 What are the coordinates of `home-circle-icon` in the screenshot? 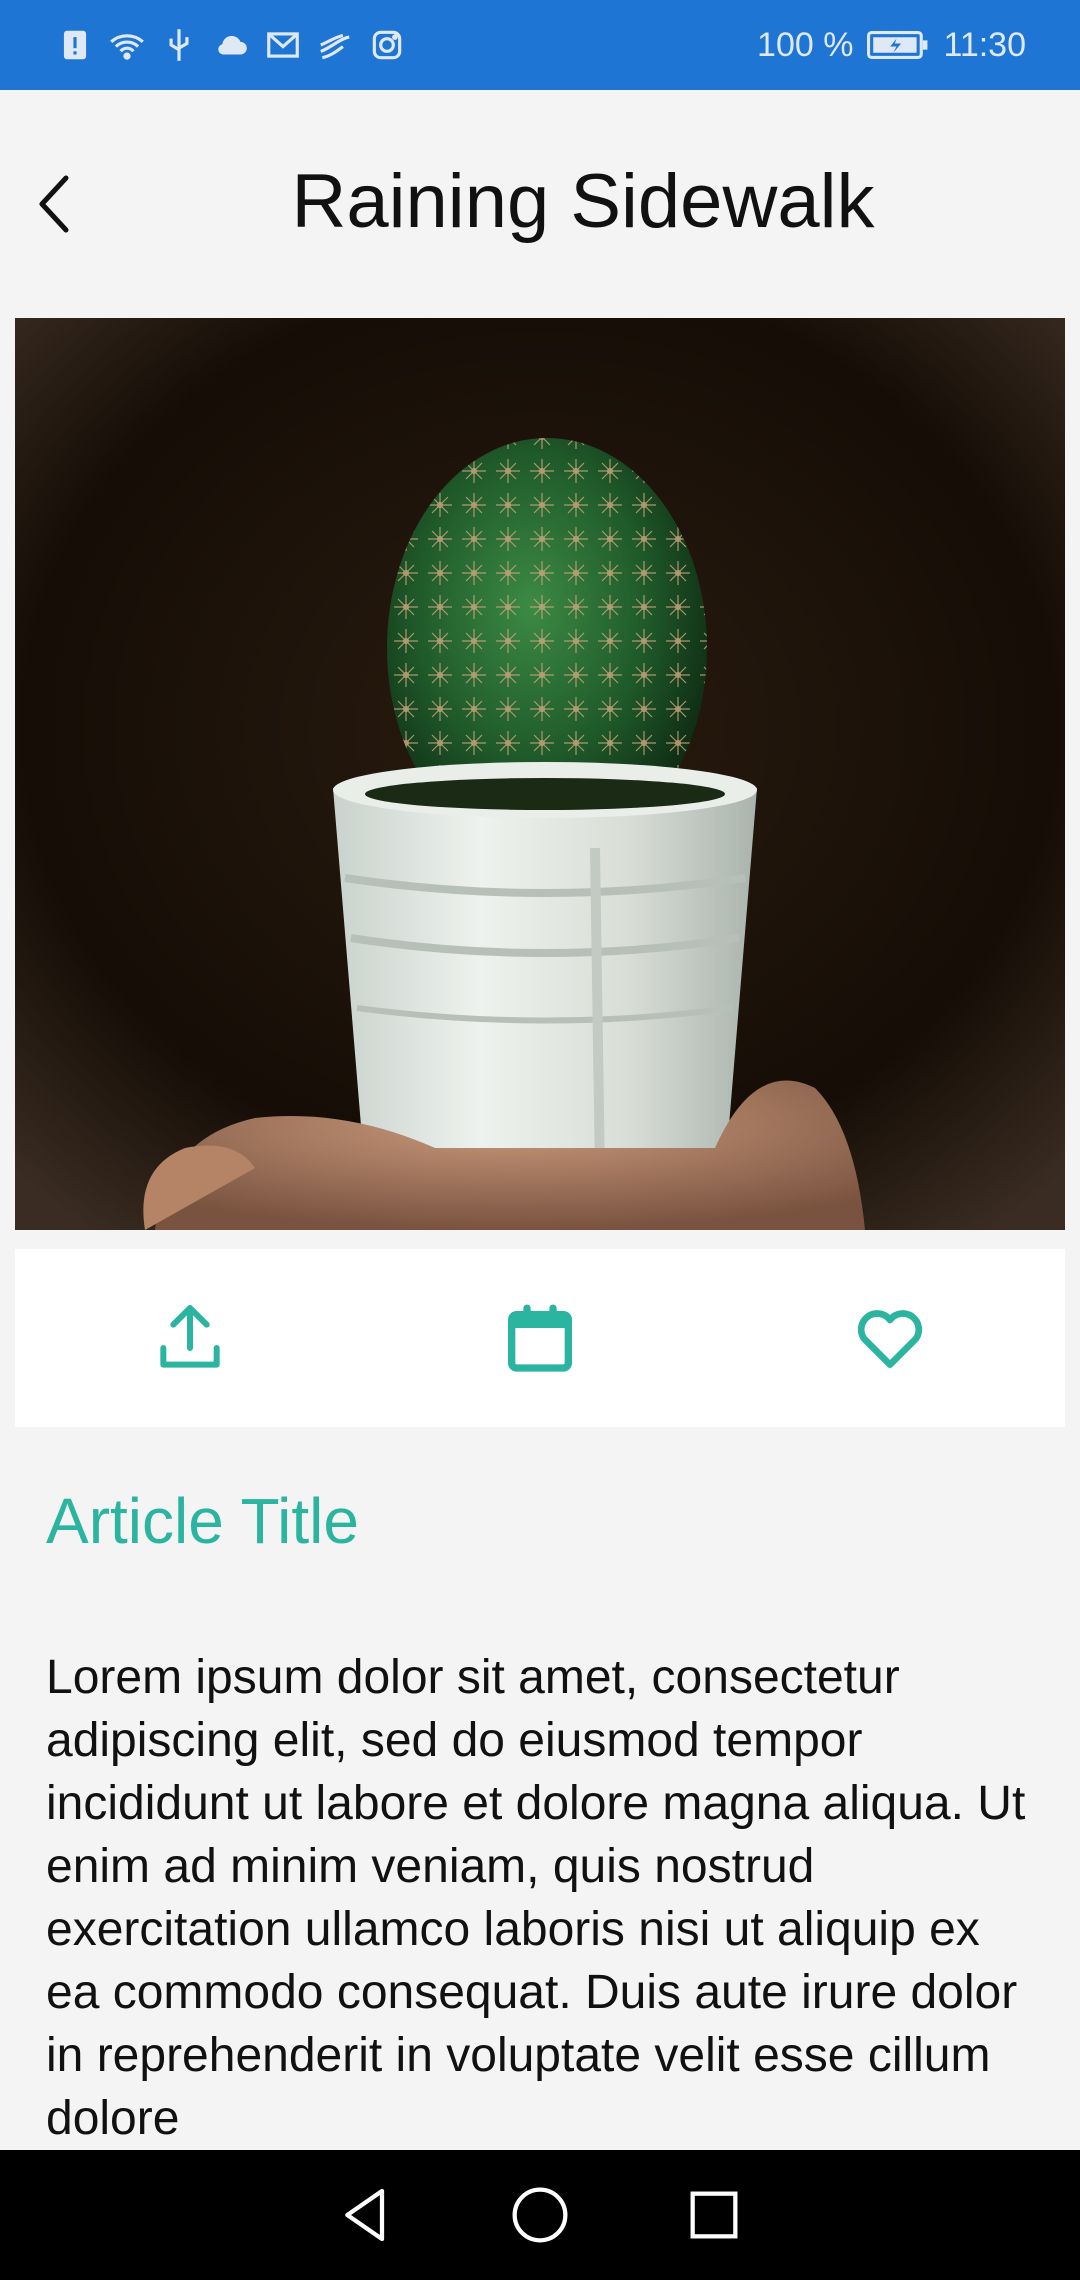 It's located at (540, 2215).